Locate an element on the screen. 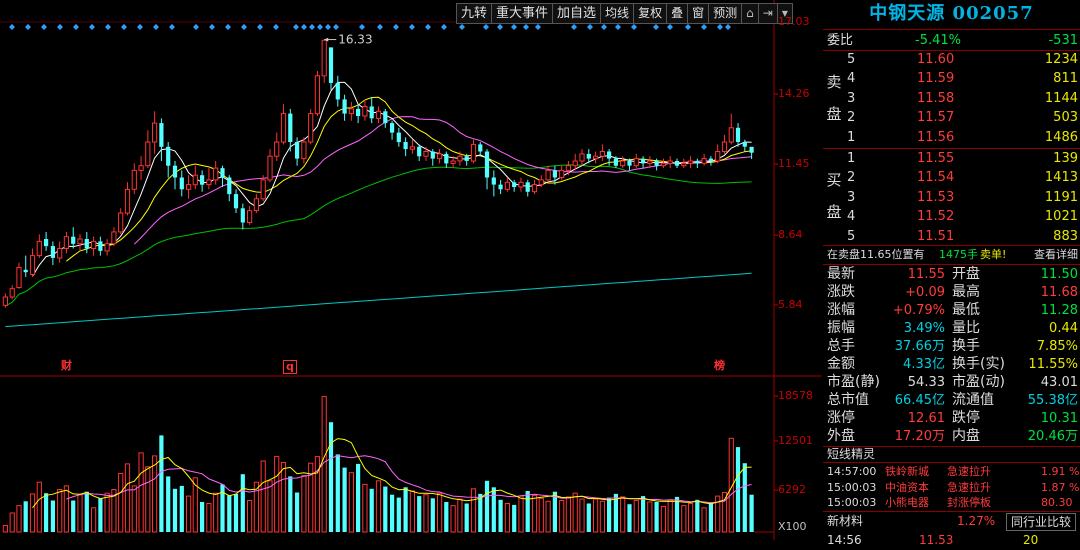  stat-value: 55.38亿 is located at coordinates (1052, 400).